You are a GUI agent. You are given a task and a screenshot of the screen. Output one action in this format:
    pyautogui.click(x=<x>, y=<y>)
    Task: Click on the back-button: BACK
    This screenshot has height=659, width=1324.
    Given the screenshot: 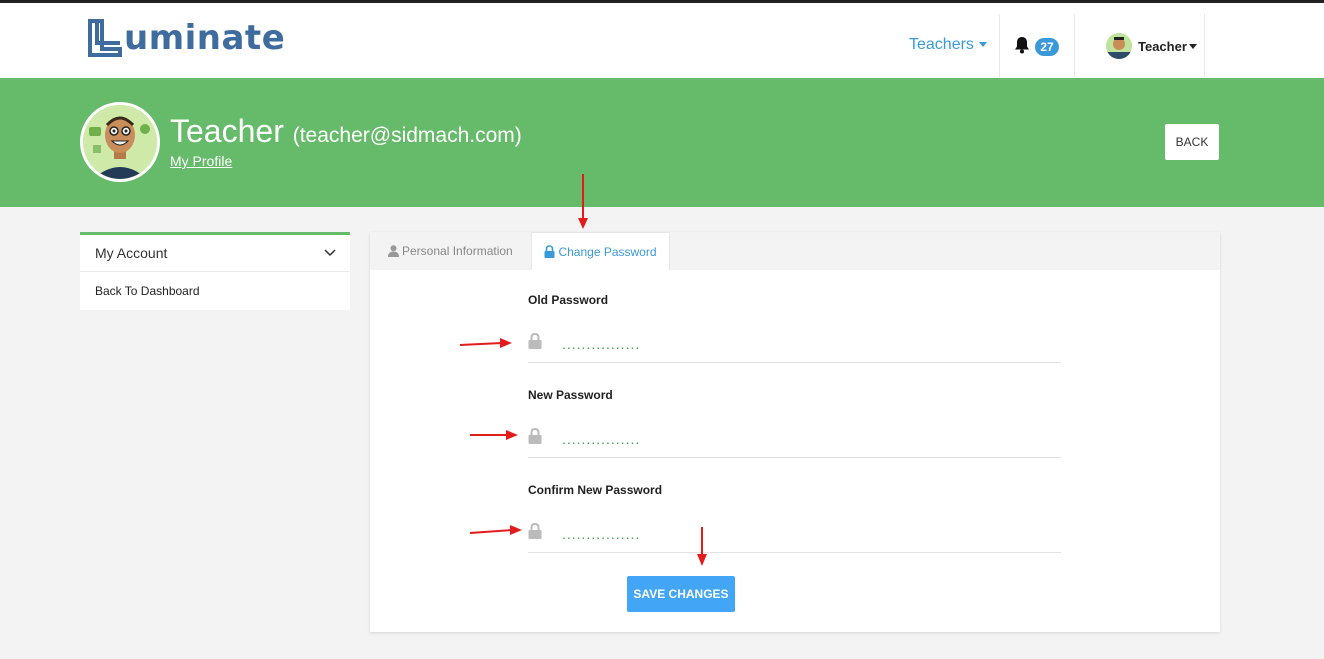 What is the action you would take?
    pyautogui.click(x=1192, y=142)
    